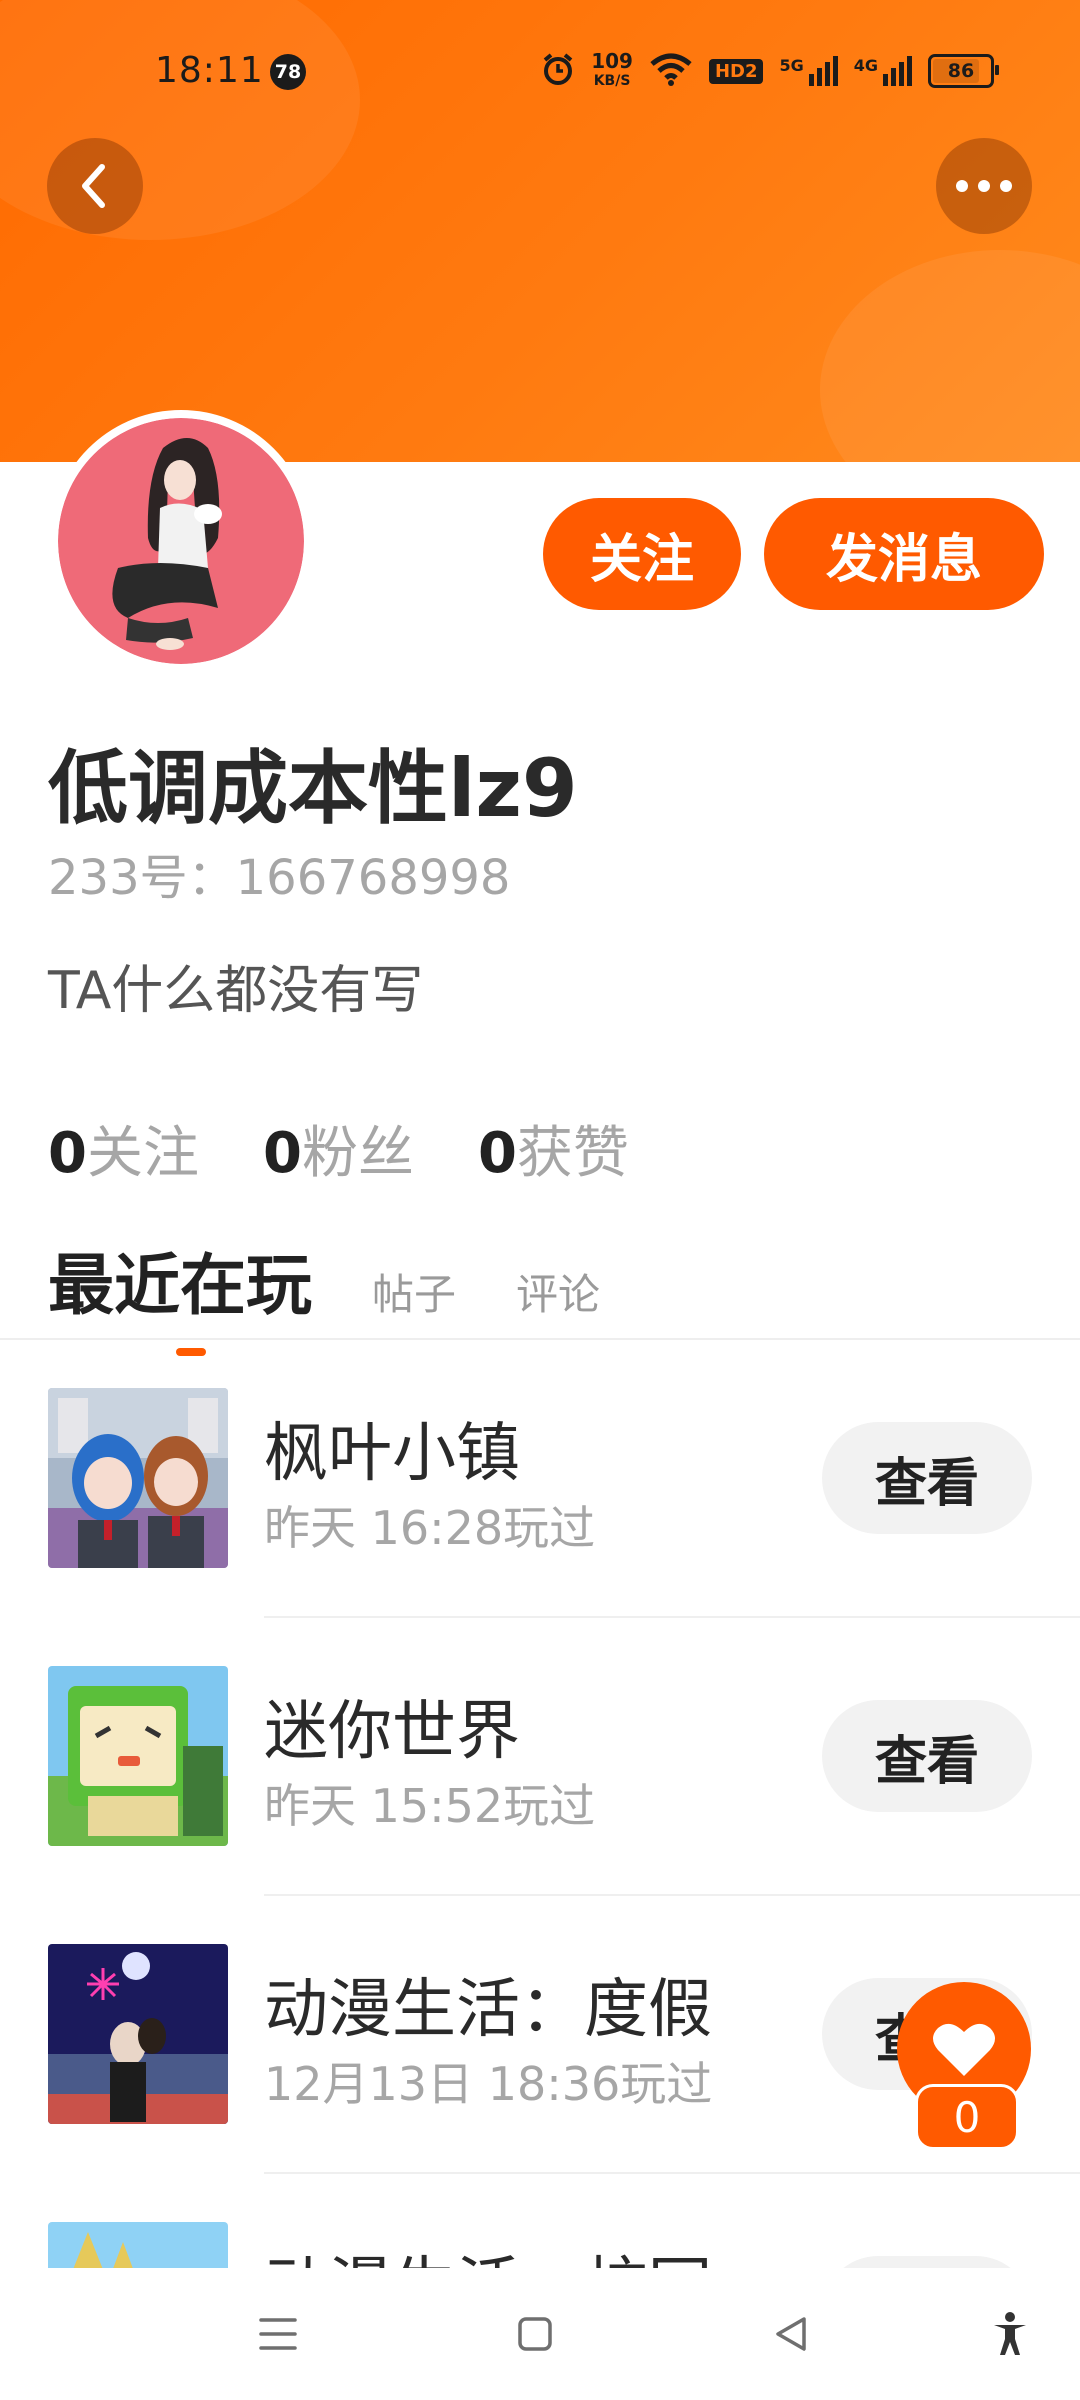 The image size is (1080, 2400). I want to click on status-icons: 109 KB/S HD2 5G 4G 86, so click(770, 71).